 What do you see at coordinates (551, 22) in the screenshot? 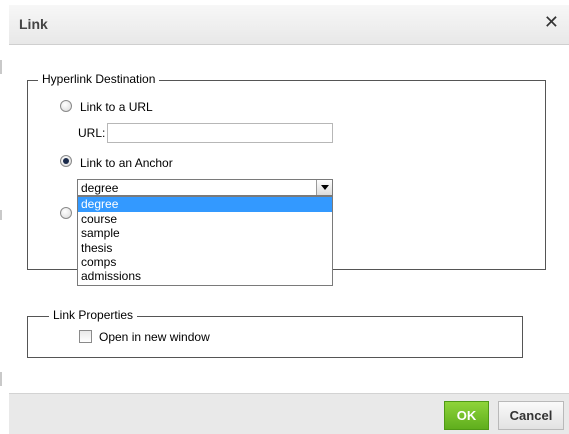
I see `close-icon: ✕` at bounding box center [551, 22].